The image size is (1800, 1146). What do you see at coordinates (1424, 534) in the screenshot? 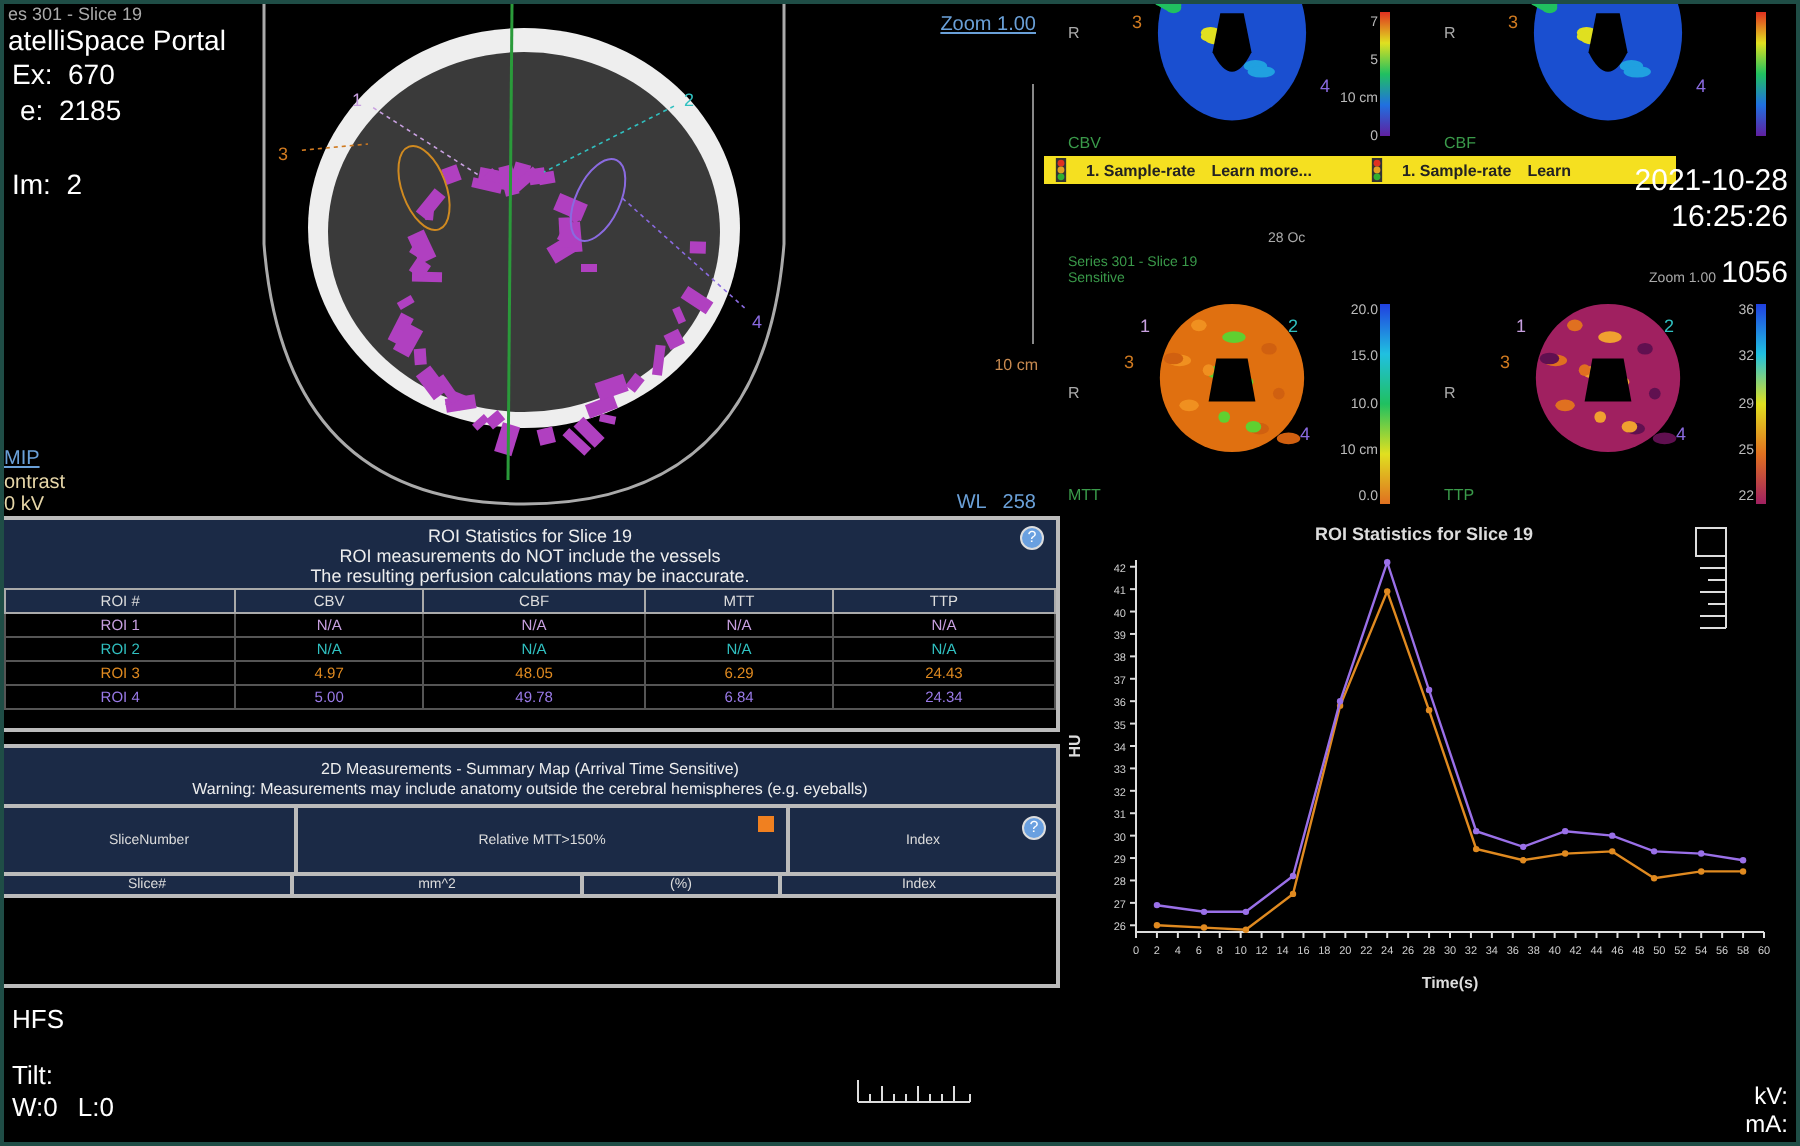
I see `chart-title: ROI Statistics for Slice 19` at bounding box center [1424, 534].